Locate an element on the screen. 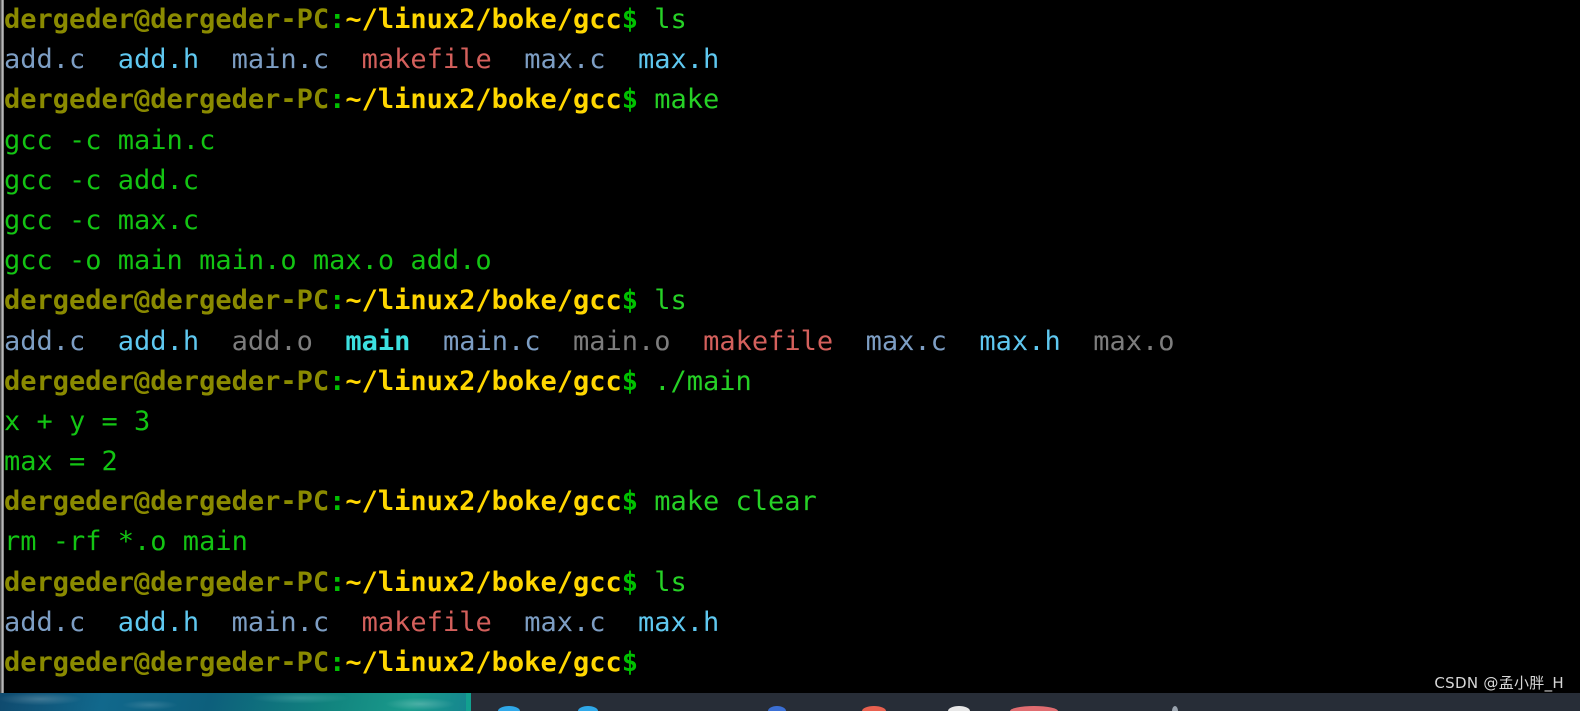 The image size is (1580, 711). terminal-prompt-line: dergeder@dergeder-PC:~/linux2/boke/gcc$ is located at coordinates (792, 663).